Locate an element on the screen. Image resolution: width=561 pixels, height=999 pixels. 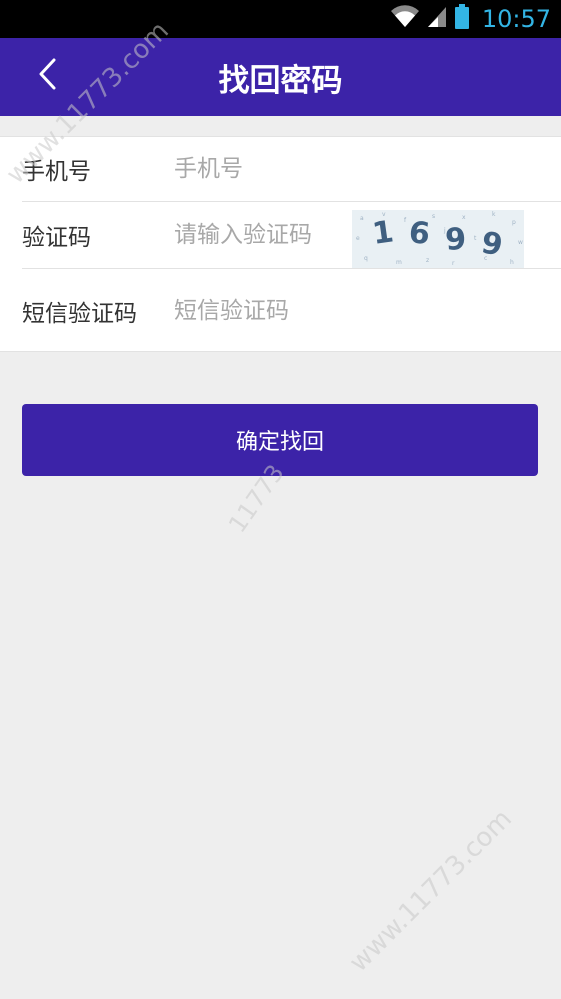
svg-text: e is located at coordinates (358, 238).